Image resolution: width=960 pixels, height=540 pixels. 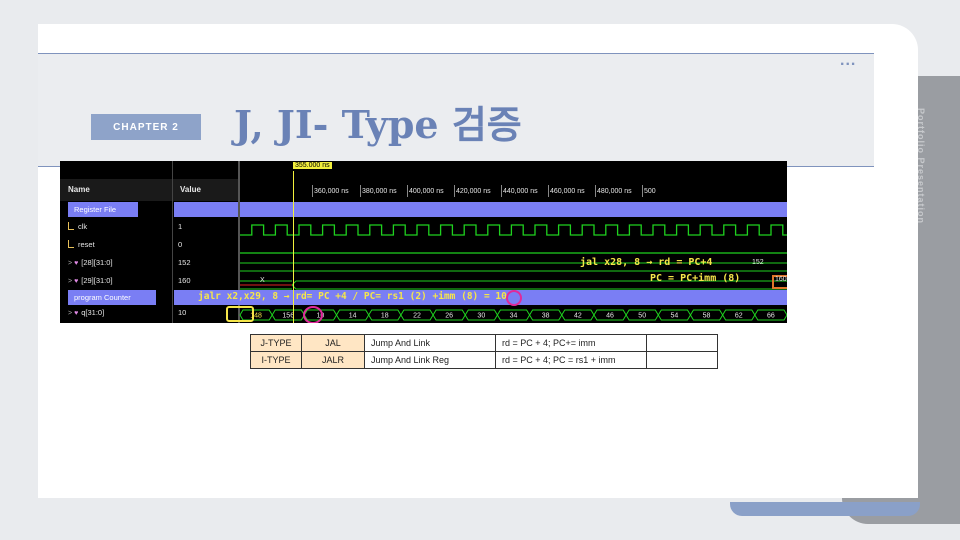 What do you see at coordinates (771, 316) in the screenshot?
I see `pc-bus-value: 66` at bounding box center [771, 316].